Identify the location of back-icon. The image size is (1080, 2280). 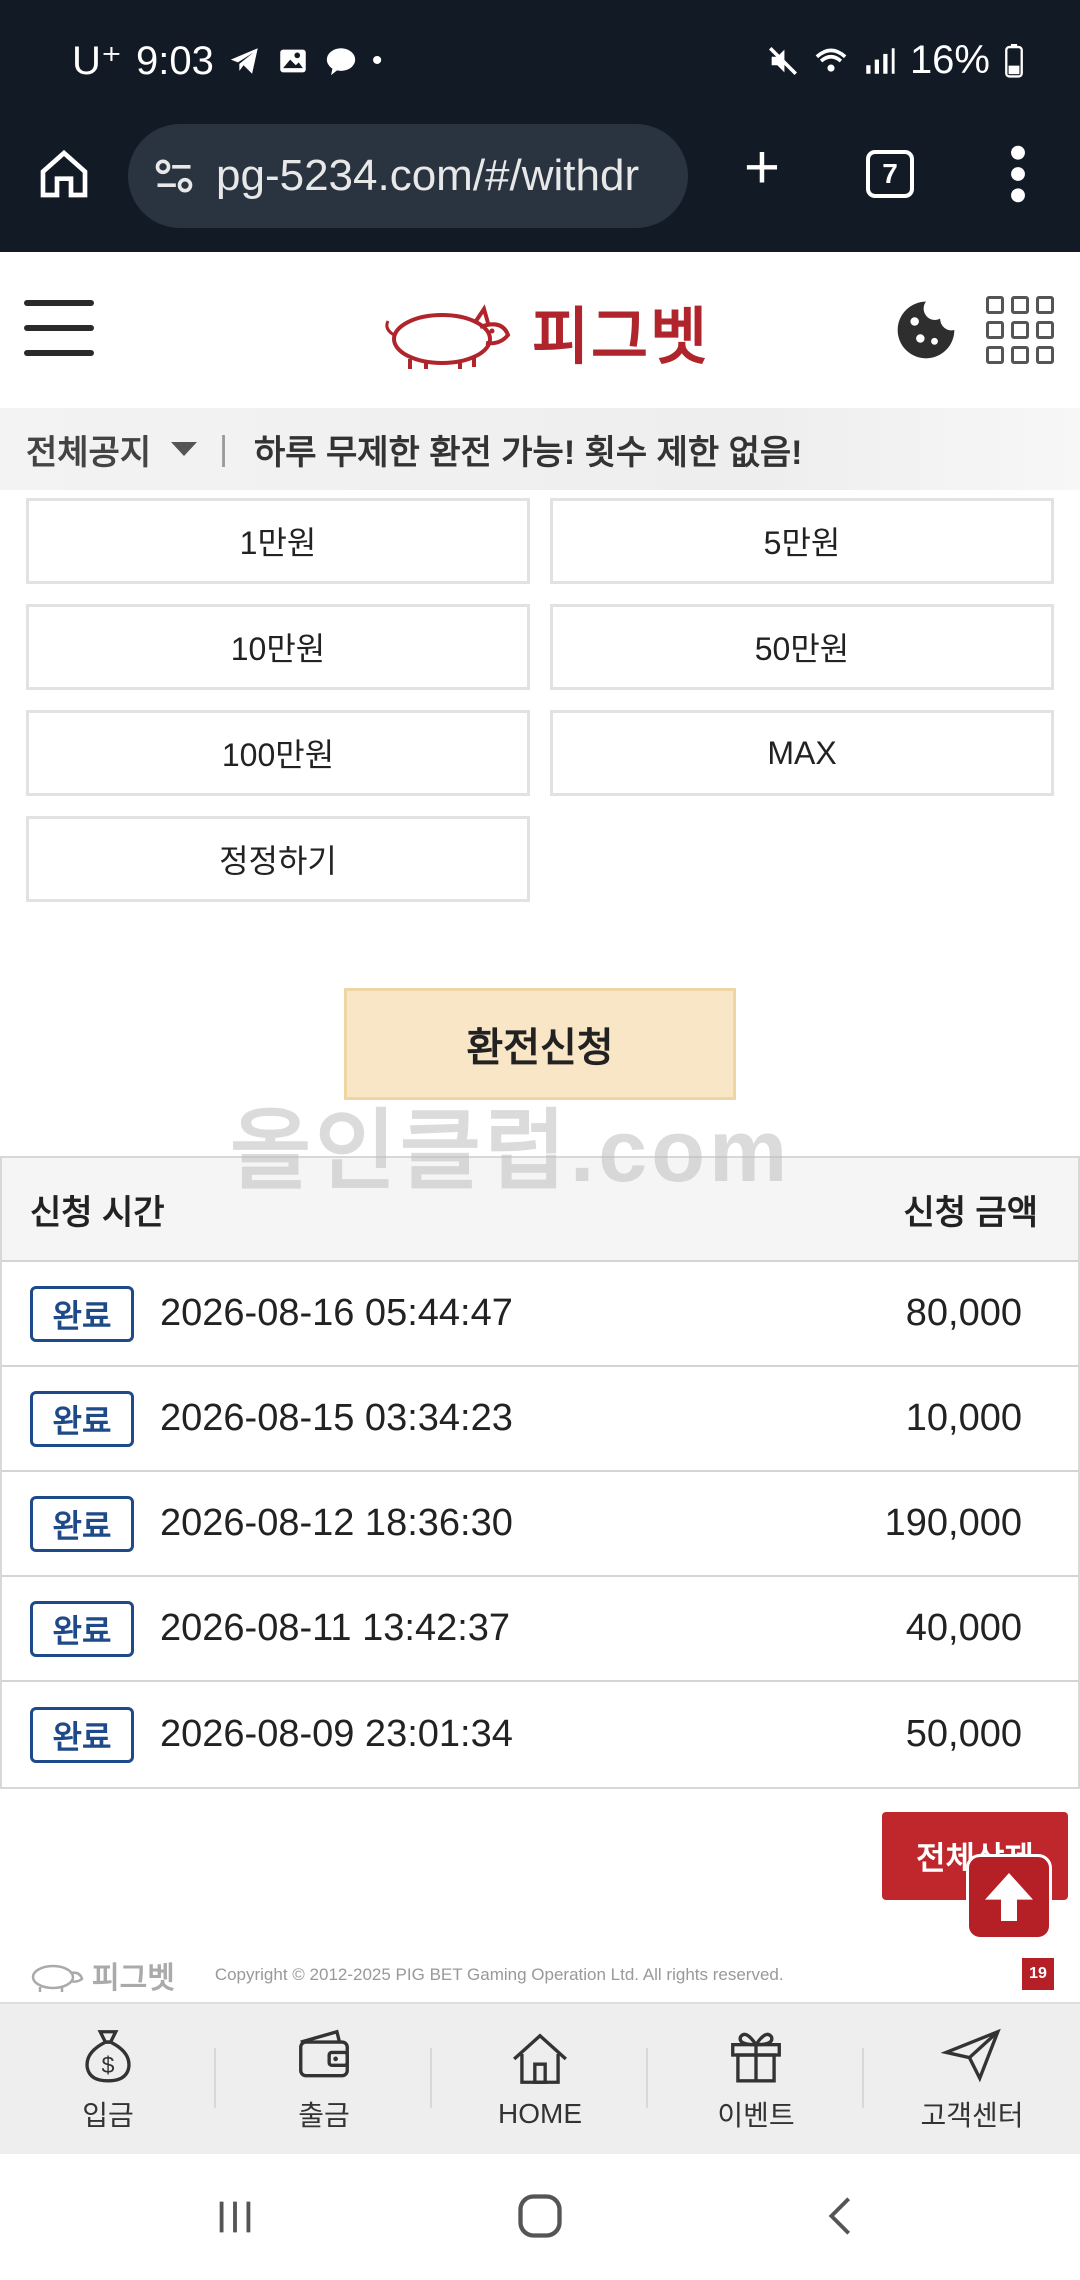
(841, 2216).